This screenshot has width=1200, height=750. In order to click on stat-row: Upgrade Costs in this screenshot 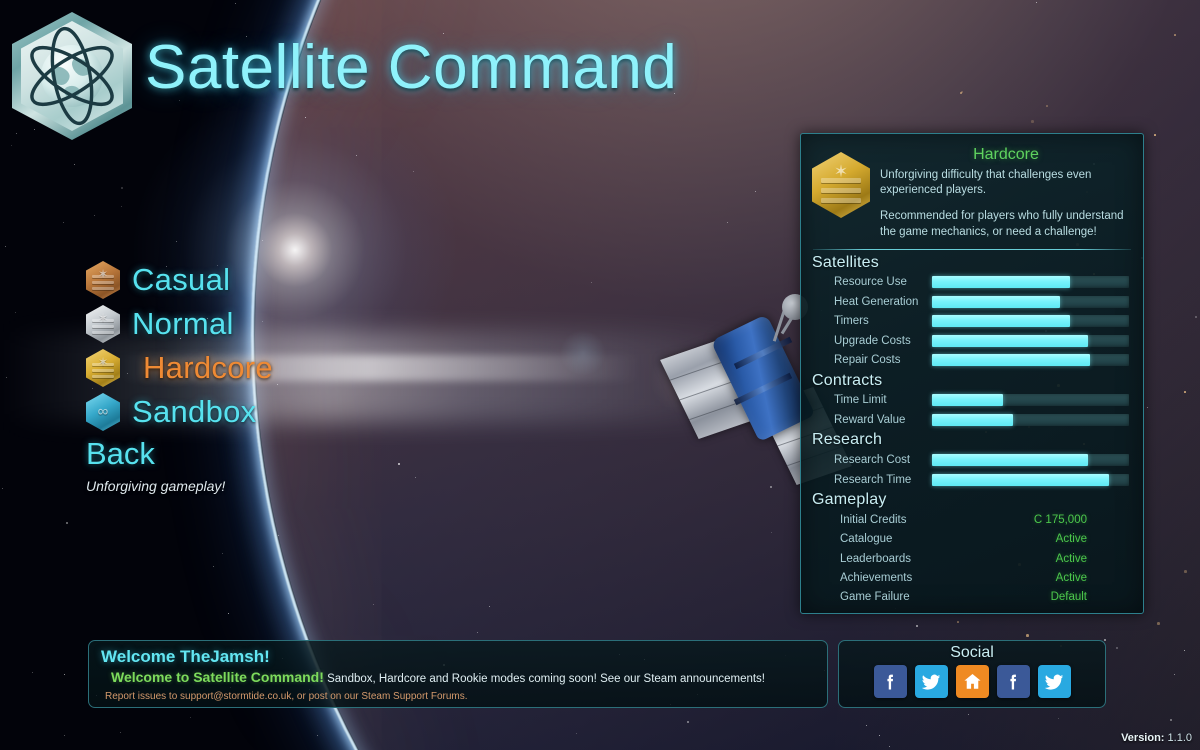, I will do `click(972, 340)`.